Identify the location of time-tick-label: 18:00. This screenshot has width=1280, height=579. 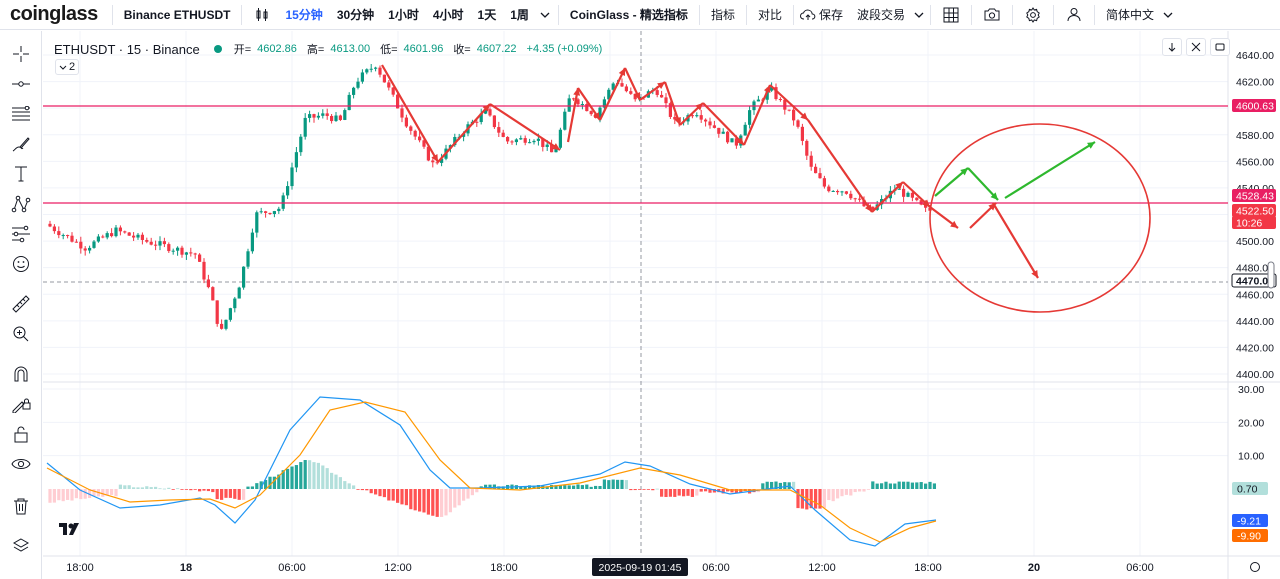
(928, 568).